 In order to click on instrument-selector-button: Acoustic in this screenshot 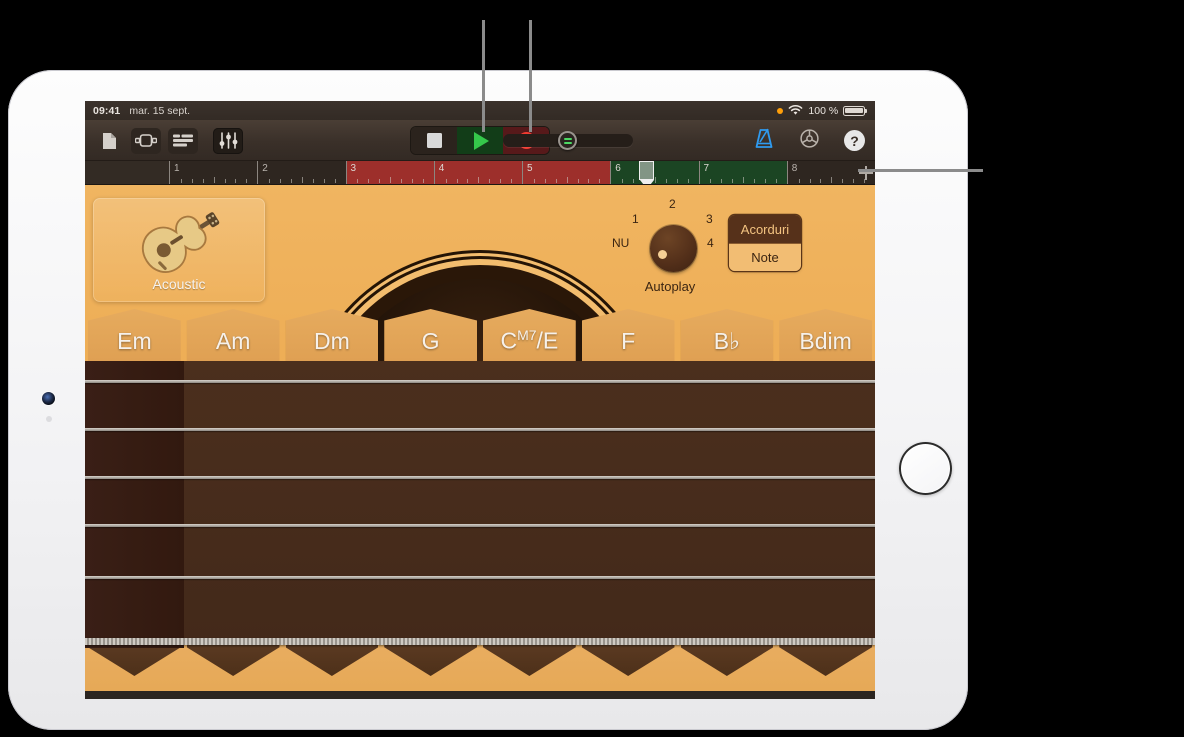, I will do `click(179, 250)`.